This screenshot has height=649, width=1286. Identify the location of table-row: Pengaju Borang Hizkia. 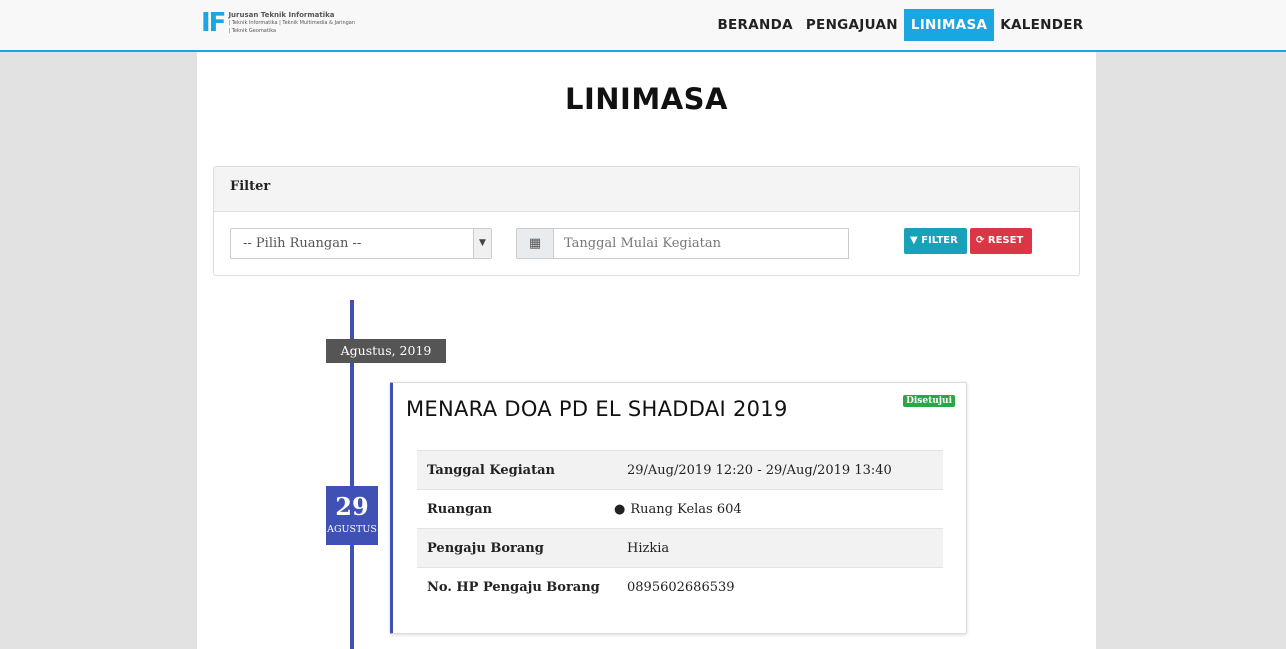
(680, 548).